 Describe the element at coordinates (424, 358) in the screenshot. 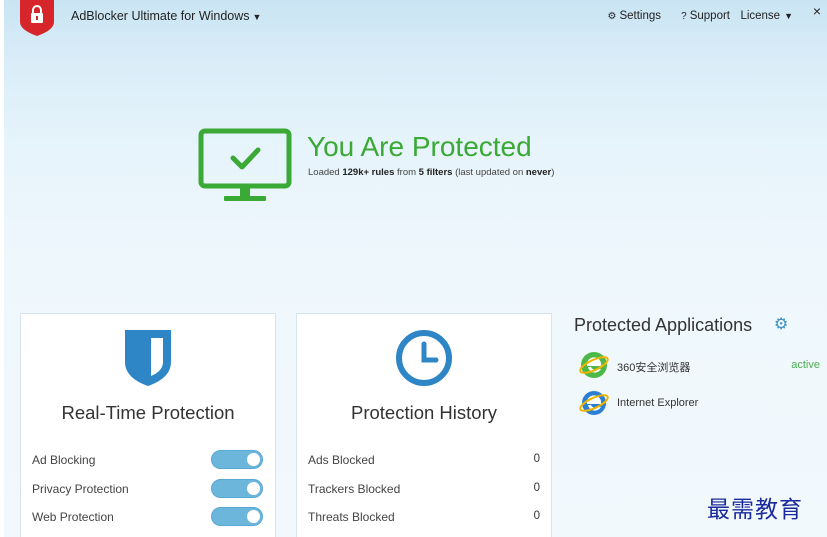

I see `clock-icon` at that location.